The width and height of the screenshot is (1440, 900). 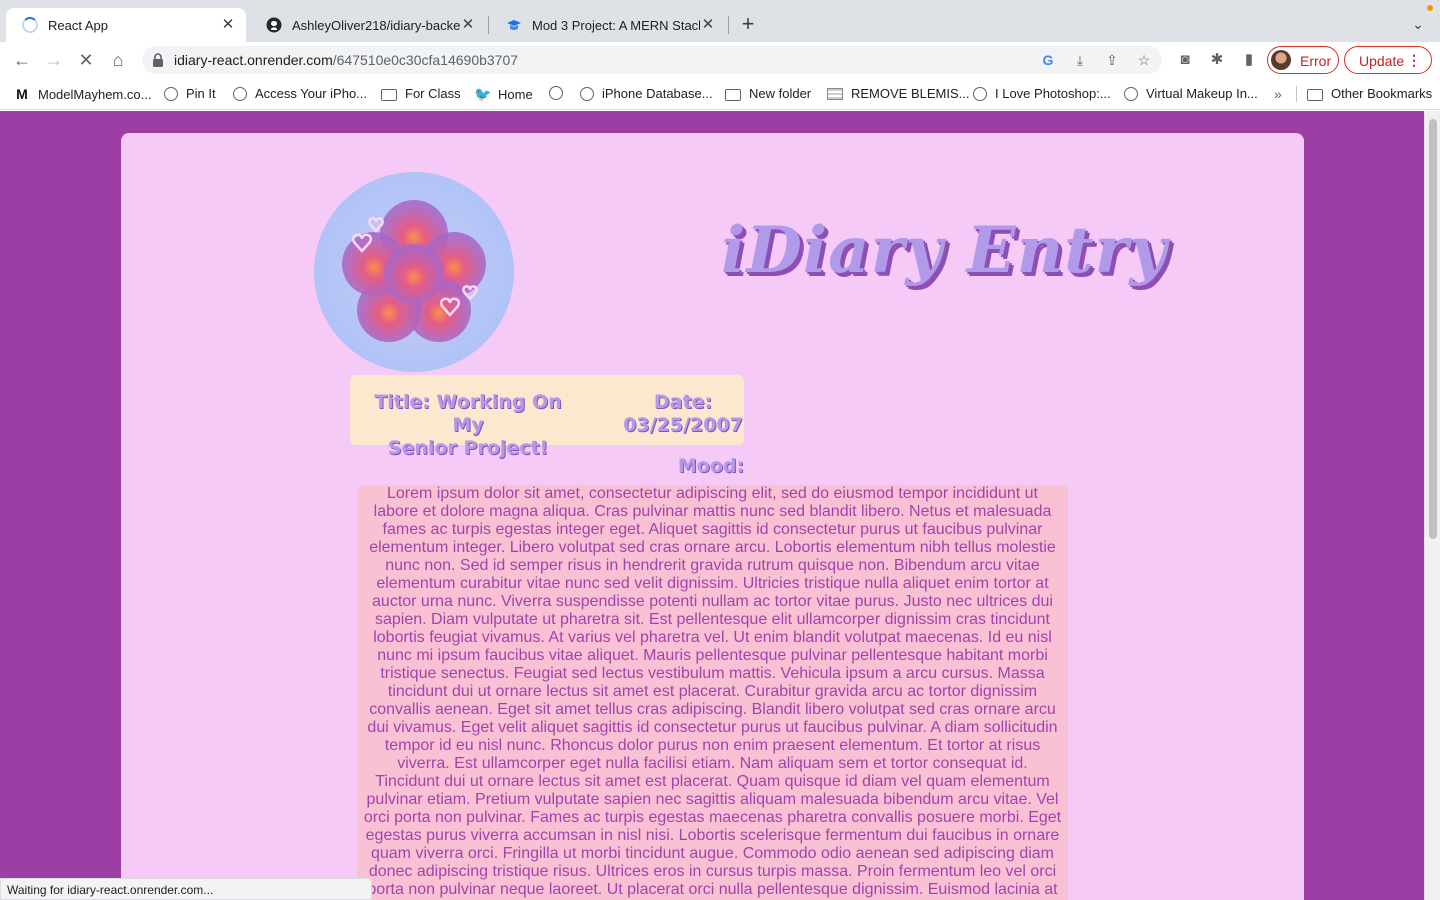 I want to click on bookmark-twitter-home: 🐦 Home, so click(x=503, y=94).